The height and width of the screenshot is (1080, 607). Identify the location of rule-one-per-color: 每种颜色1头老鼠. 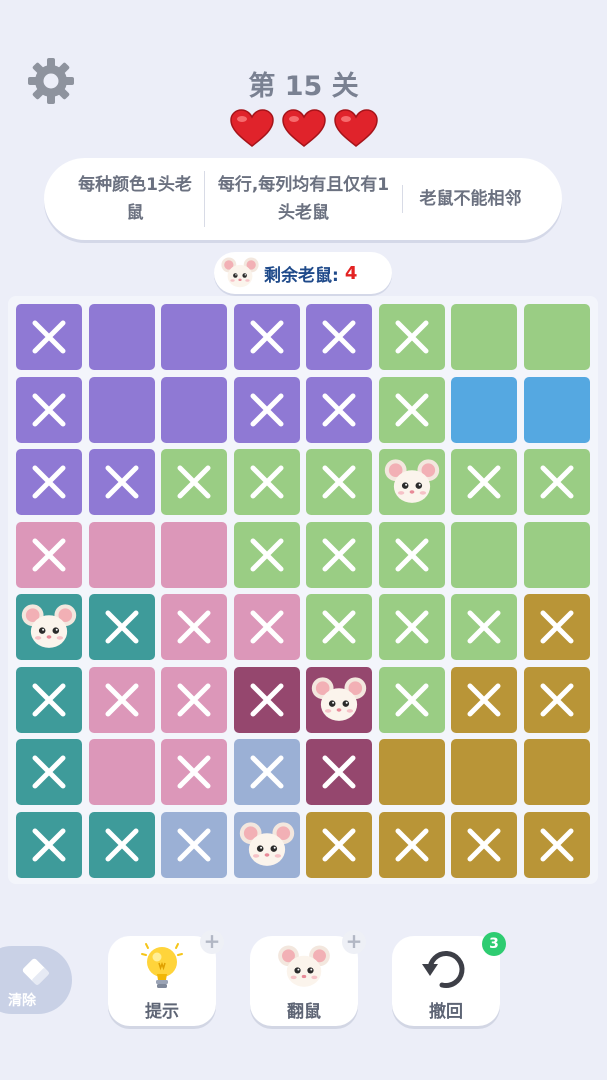
(135, 199).